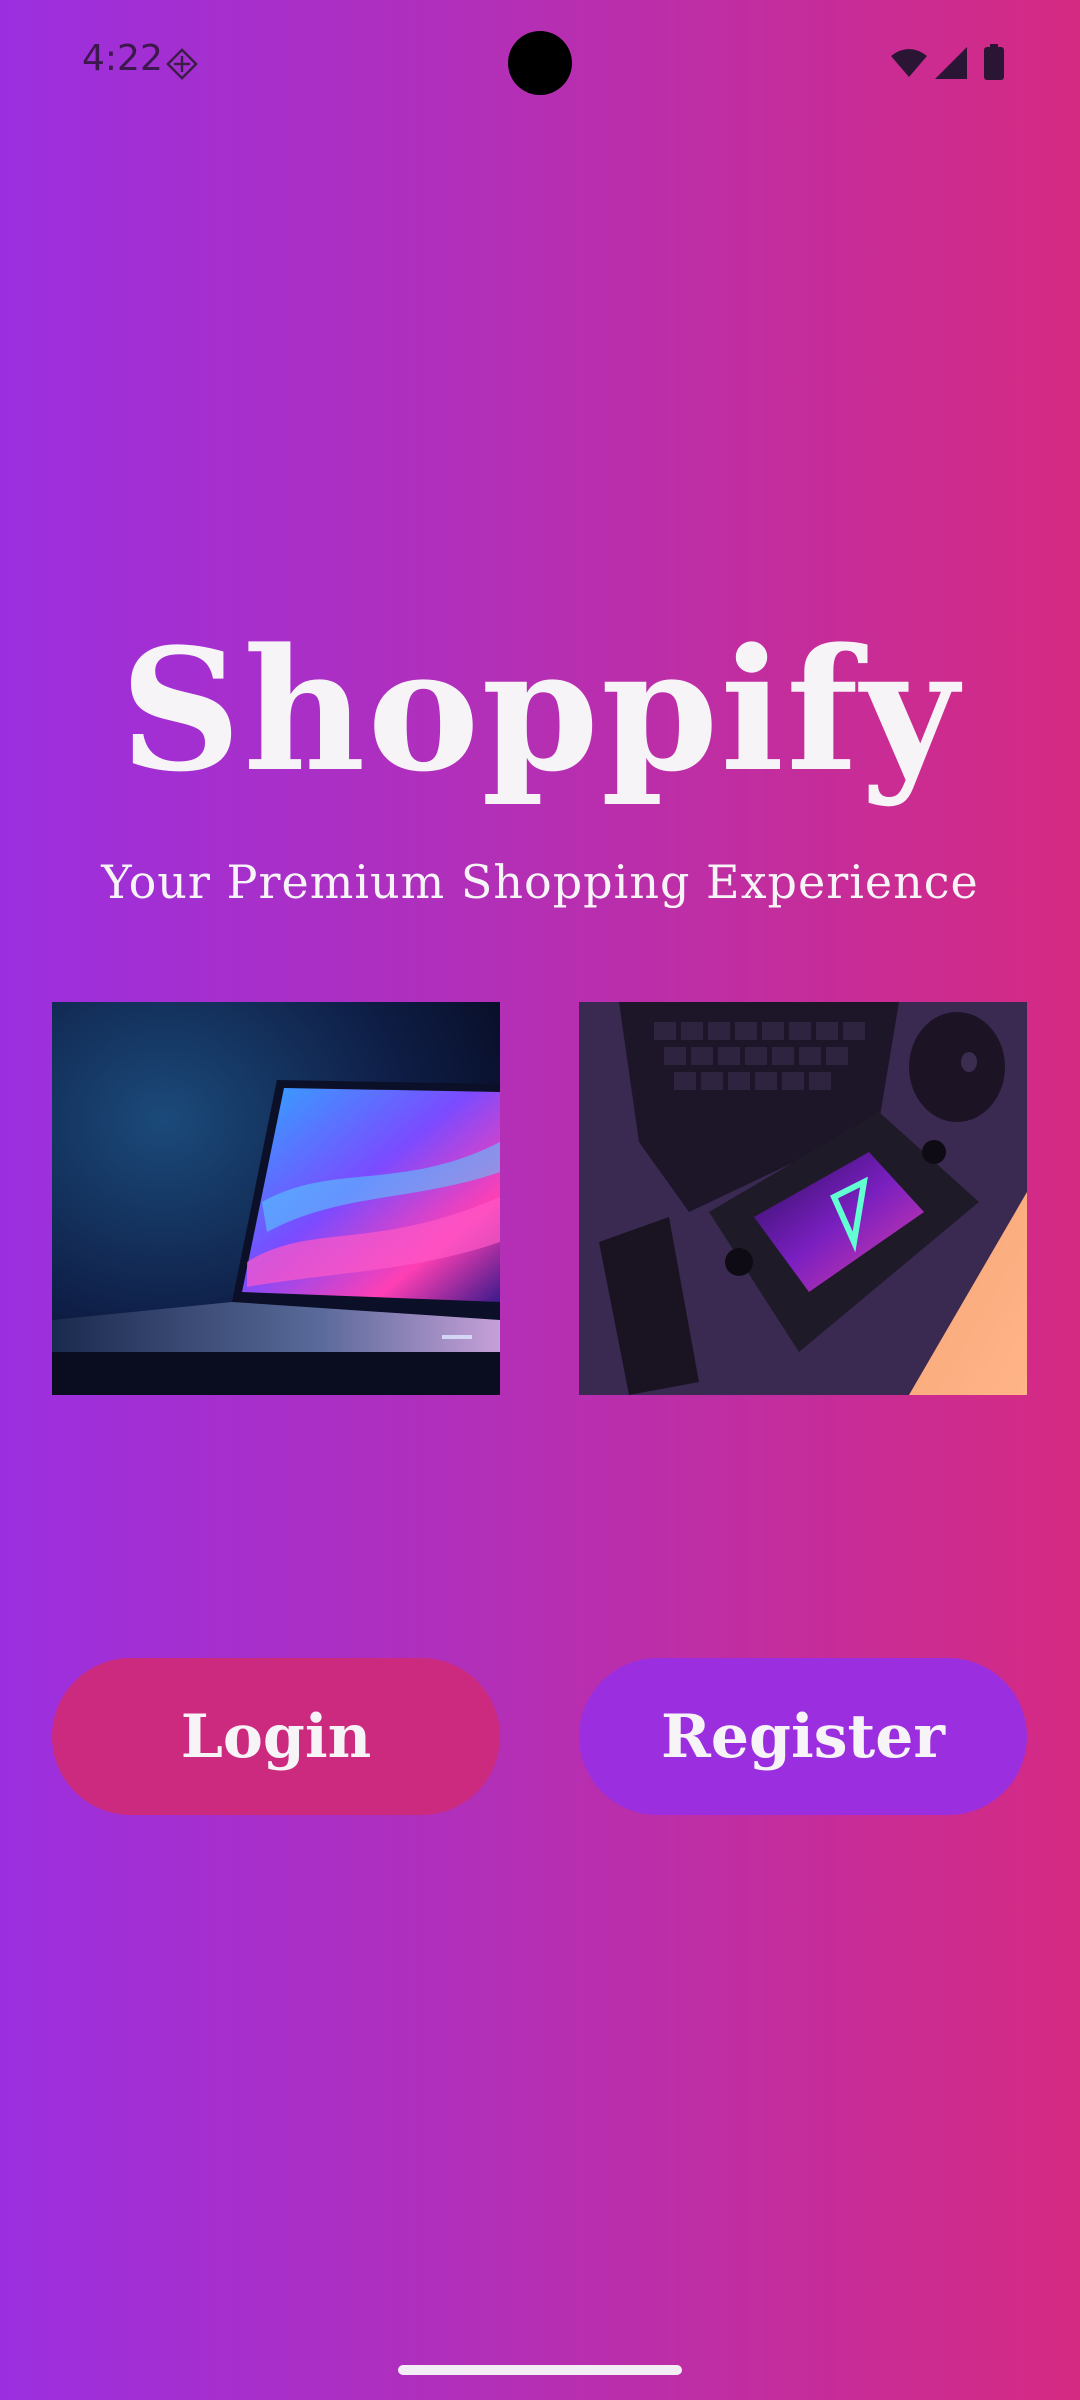 The image size is (1080, 2400). What do you see at coordinates (540, 882) in the screenshot?
I see `app-subtitle: Your Premium Shopping Experience` at bounding box center [540, 882].